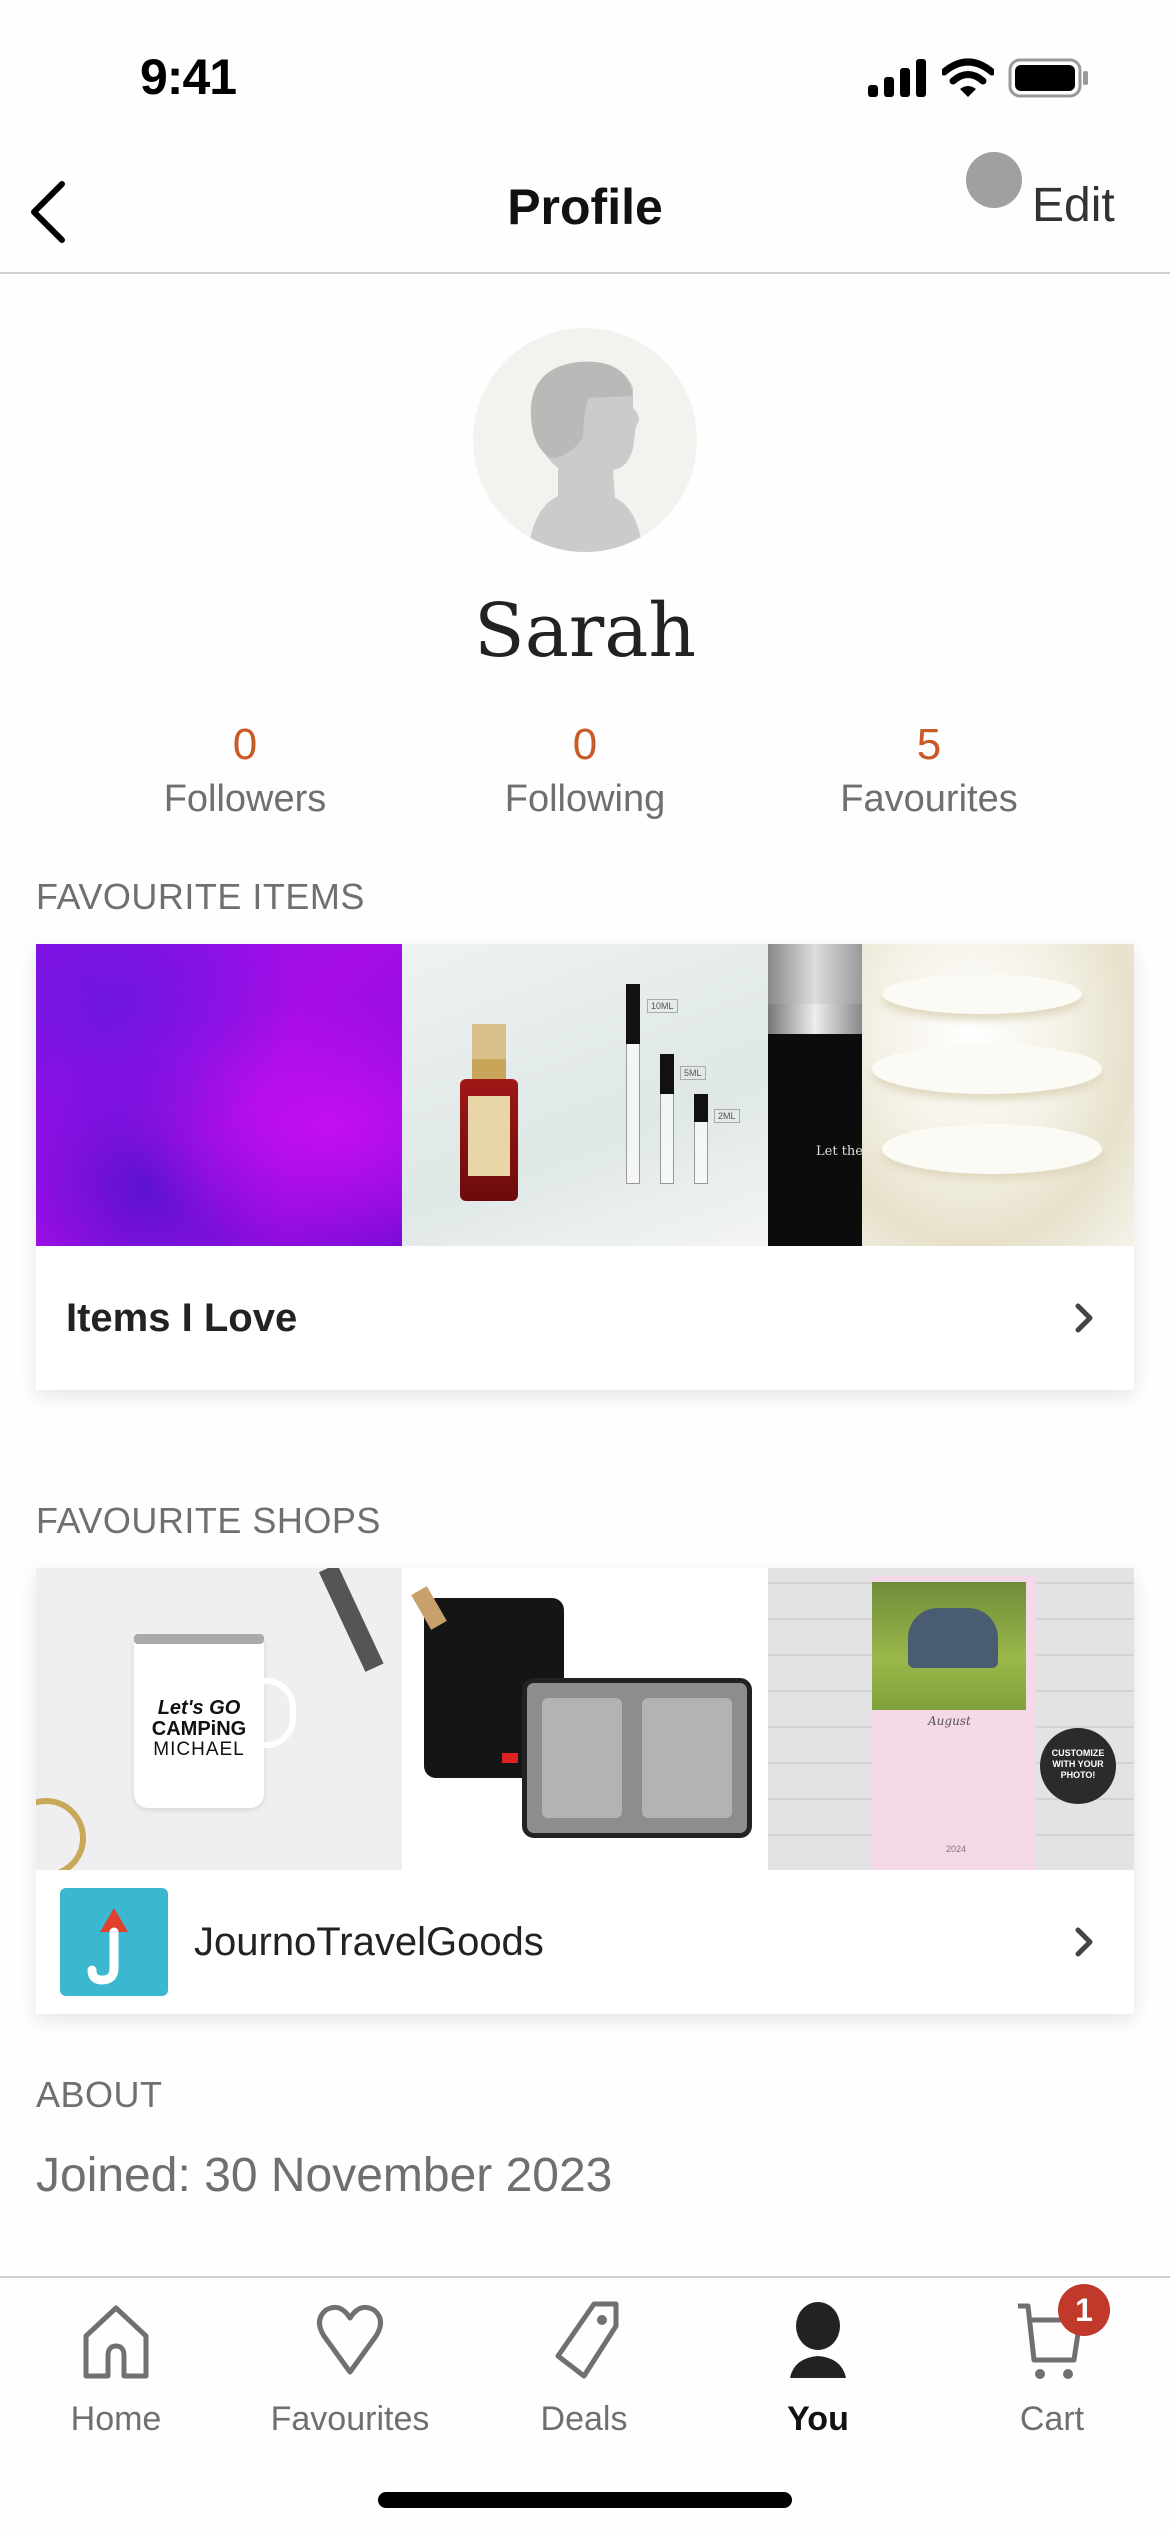 This screenshot has height=2532, width=1170. I want to click on stat-followers: 0 Followers, so click(245, 770).